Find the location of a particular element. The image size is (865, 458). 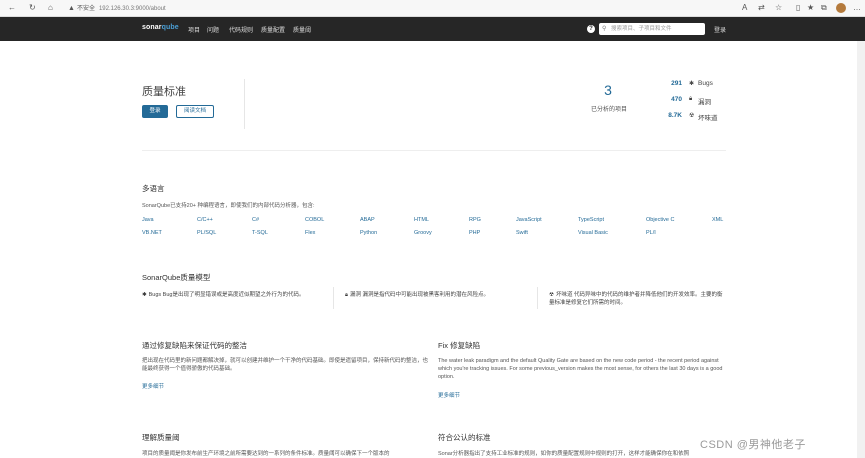

hero-divider is located at coordinates (244, 104).